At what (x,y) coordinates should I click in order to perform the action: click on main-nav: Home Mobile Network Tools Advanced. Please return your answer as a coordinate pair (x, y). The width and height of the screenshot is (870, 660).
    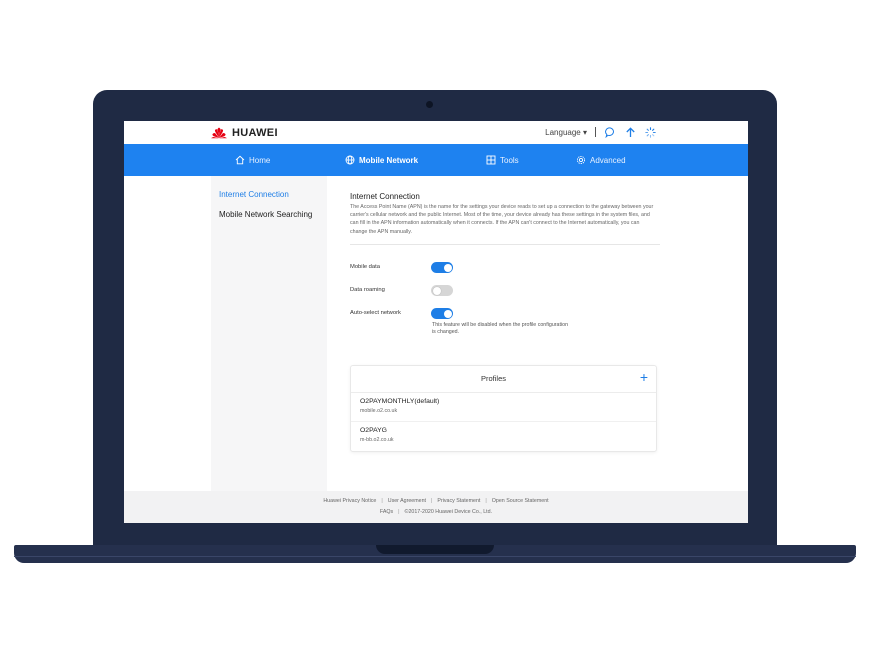
    Looking at the image, I should click on (436, 160).